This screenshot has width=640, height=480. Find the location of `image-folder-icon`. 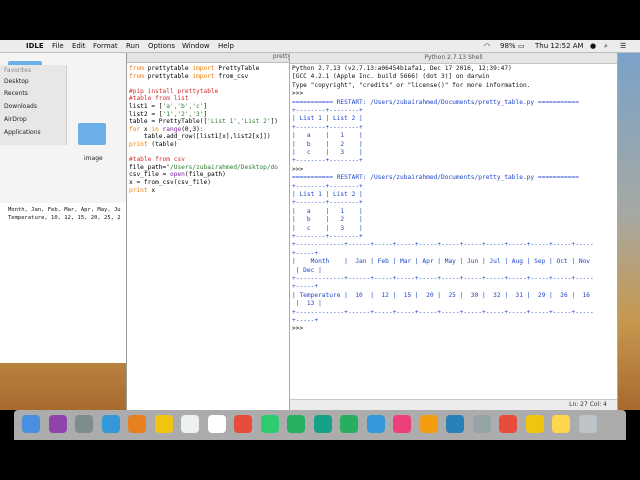

image-folder-icon is located at coordinates (92, 134).